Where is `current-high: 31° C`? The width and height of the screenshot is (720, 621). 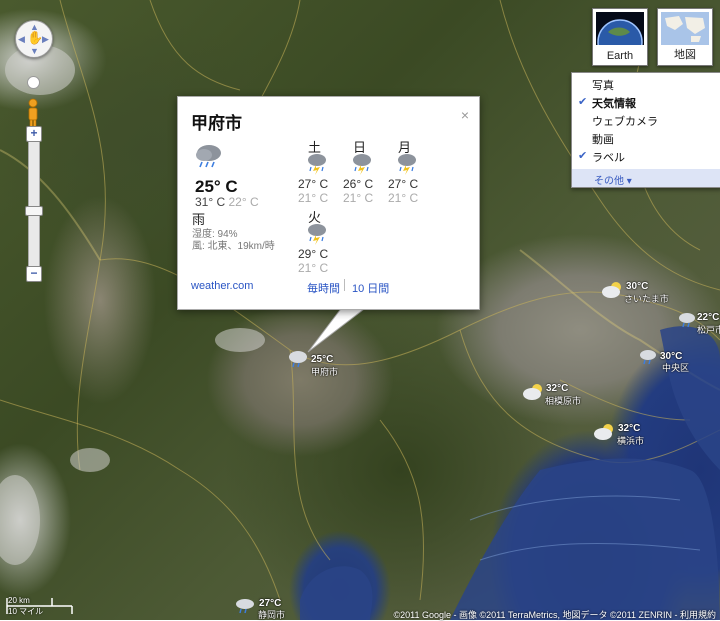
current-high: 31° C is located at coordinates (210, 202).